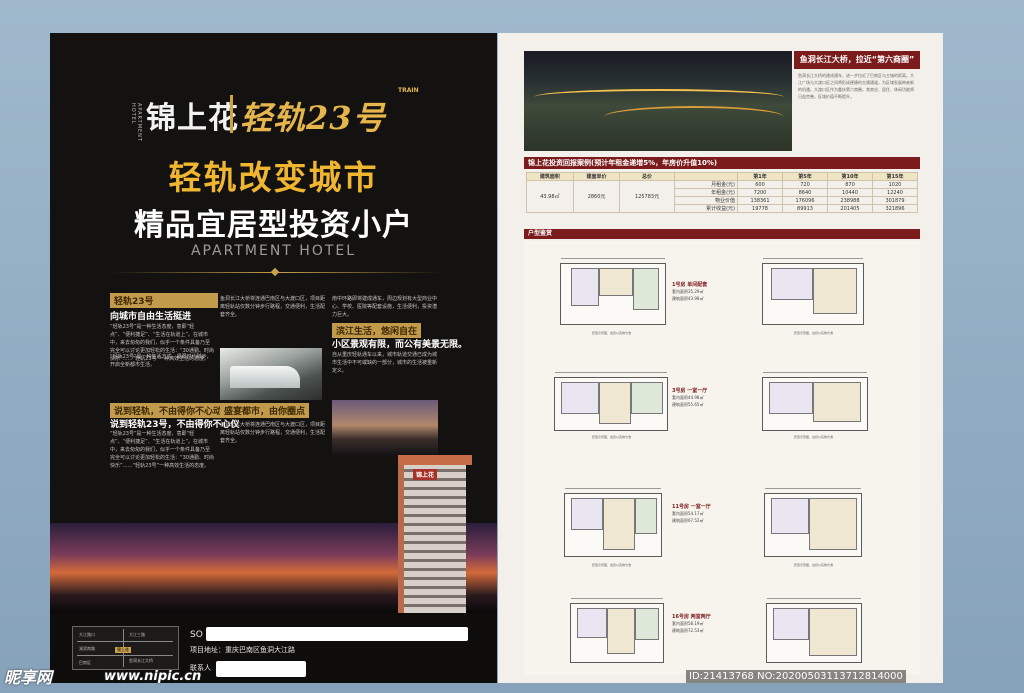 This screenshot has width=1024, height=693. What do you see at coordinates (895, 208) in the screenshot?
I see `table-cell: 321896` at bounding box center [895, 208].